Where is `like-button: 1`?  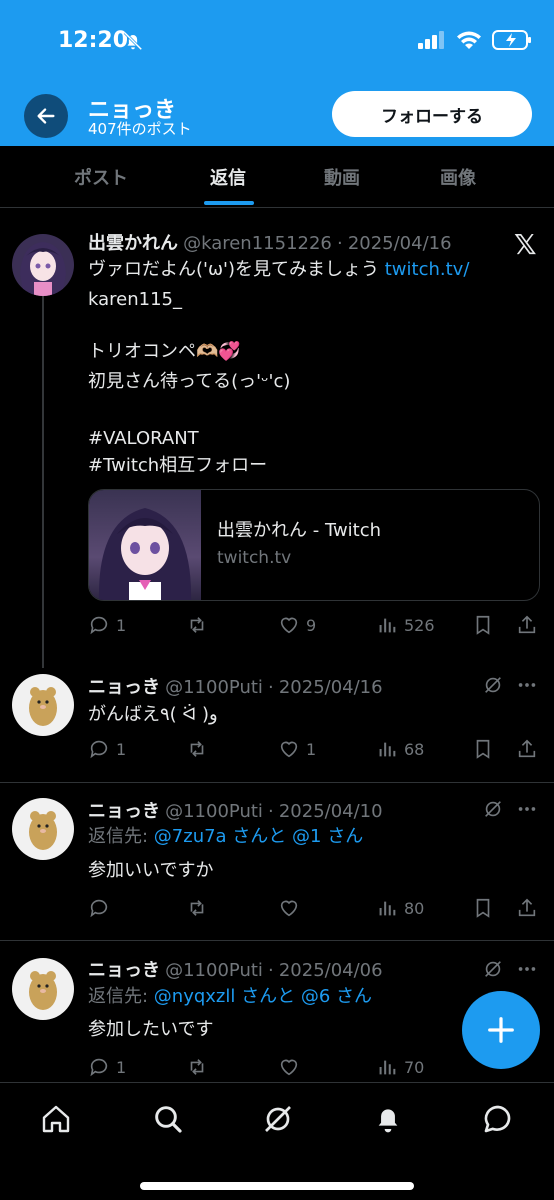 like-button: 1 is located at coordinates (297, 749).